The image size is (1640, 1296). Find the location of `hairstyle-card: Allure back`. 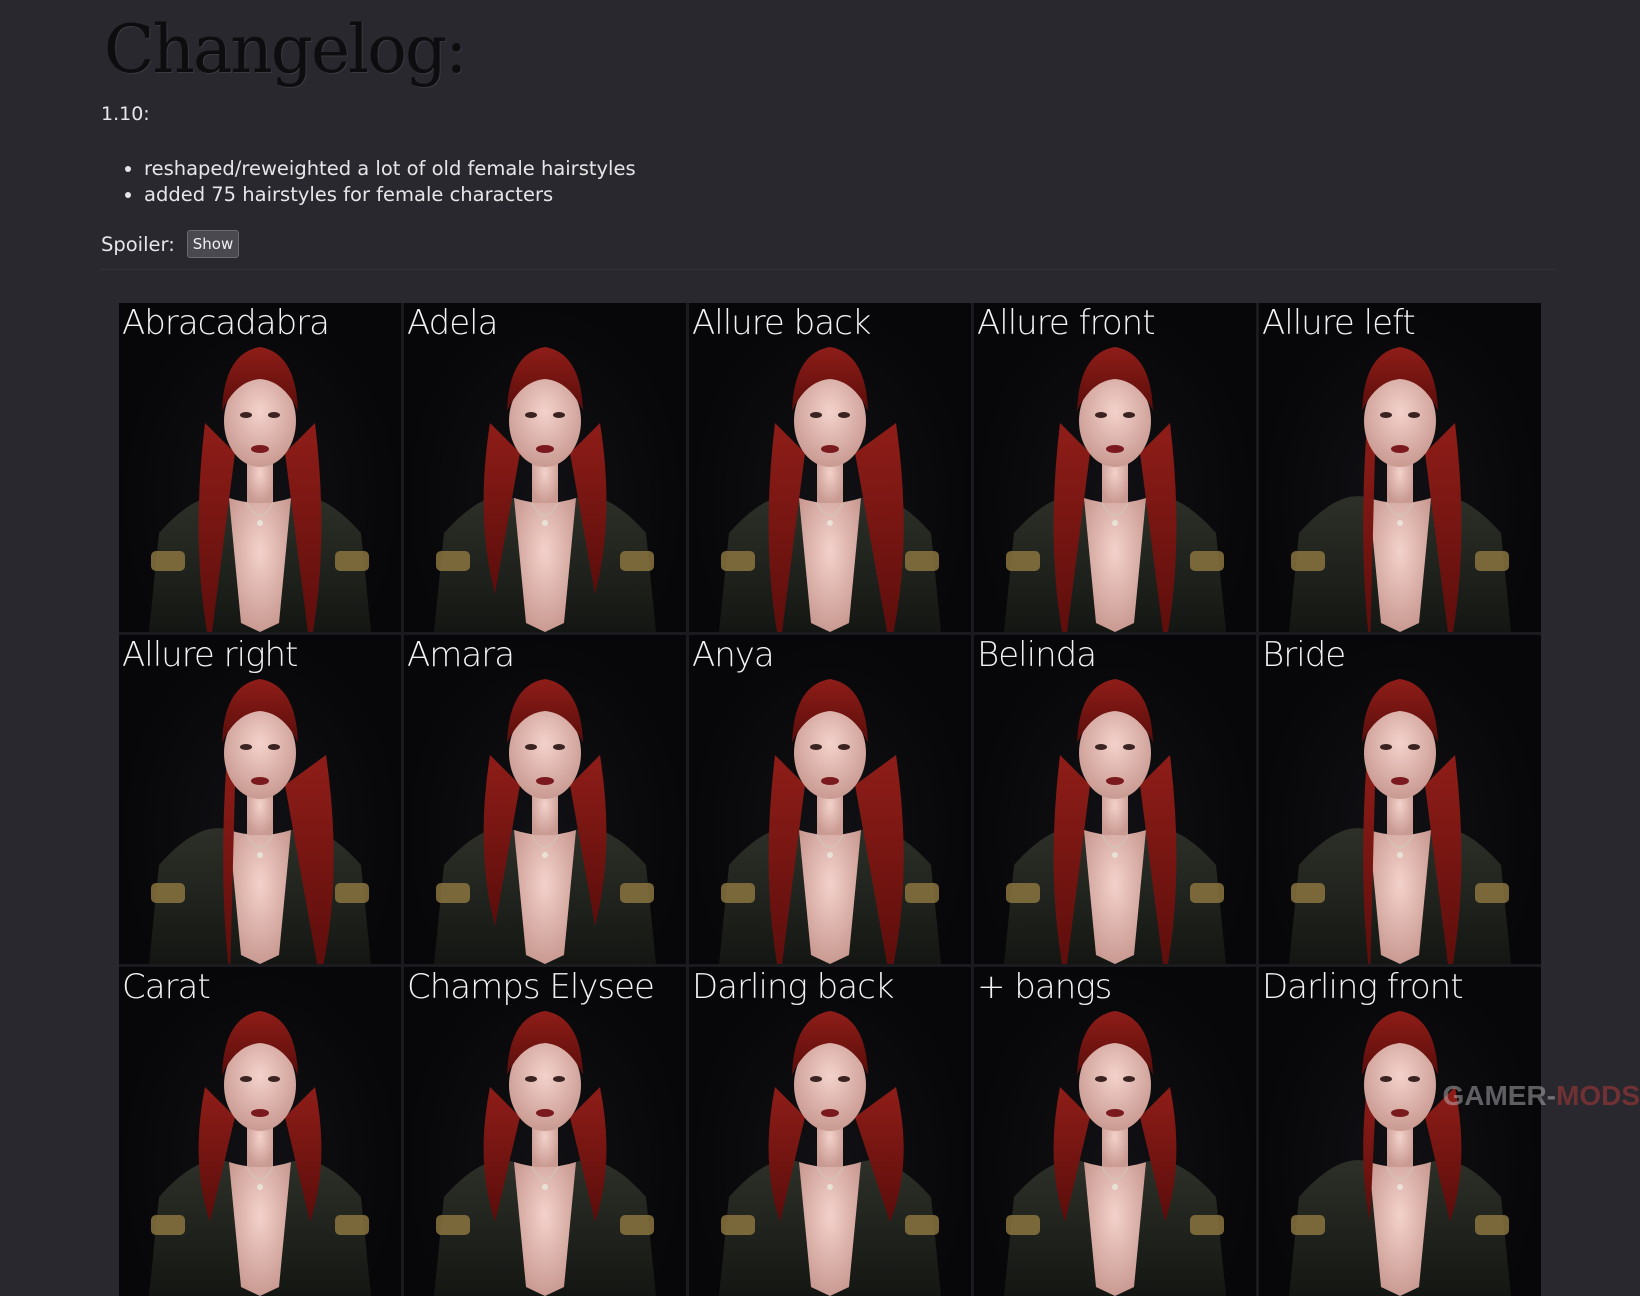

hairstyle-card: Allure back is located at coordinates (830, 467).